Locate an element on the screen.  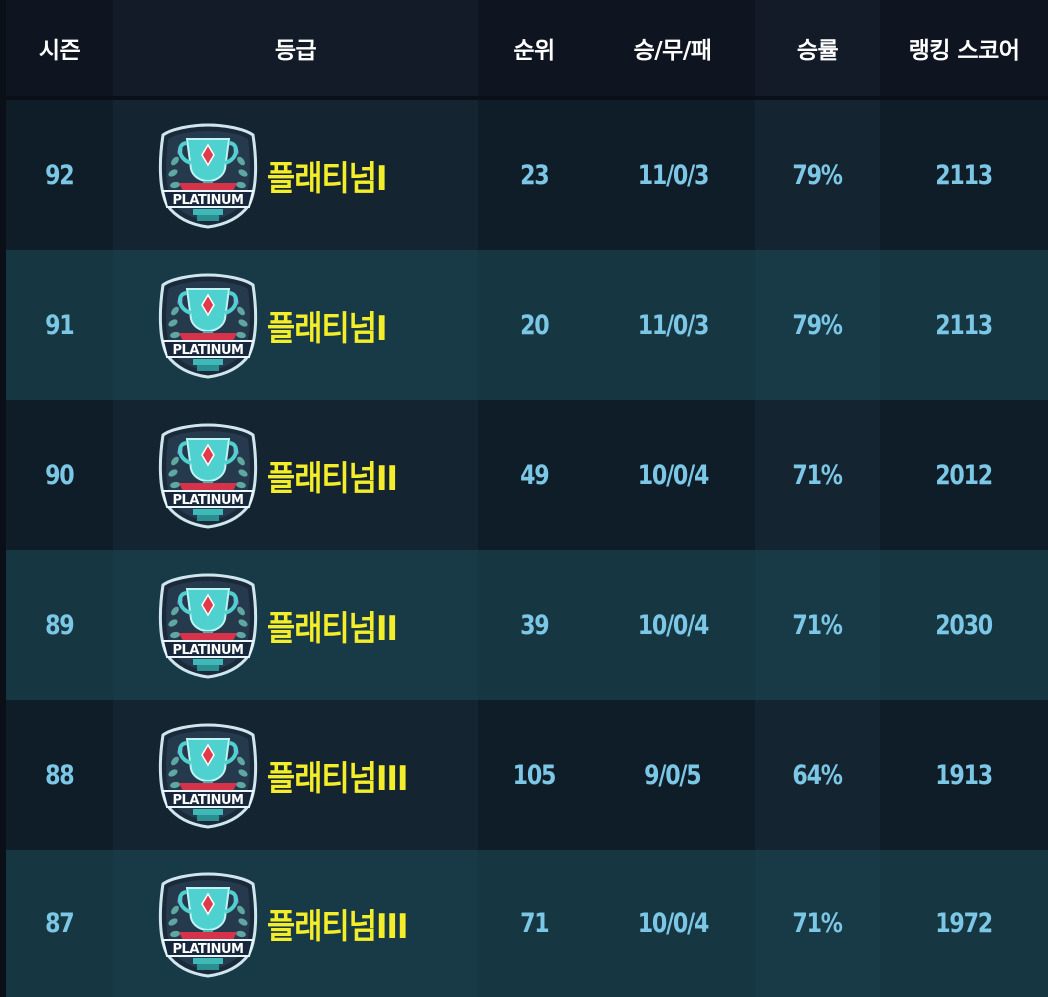
table-row: 91 플래티넘I 20 11/0/3 79% 2113 is located at coordinates (527, 325).